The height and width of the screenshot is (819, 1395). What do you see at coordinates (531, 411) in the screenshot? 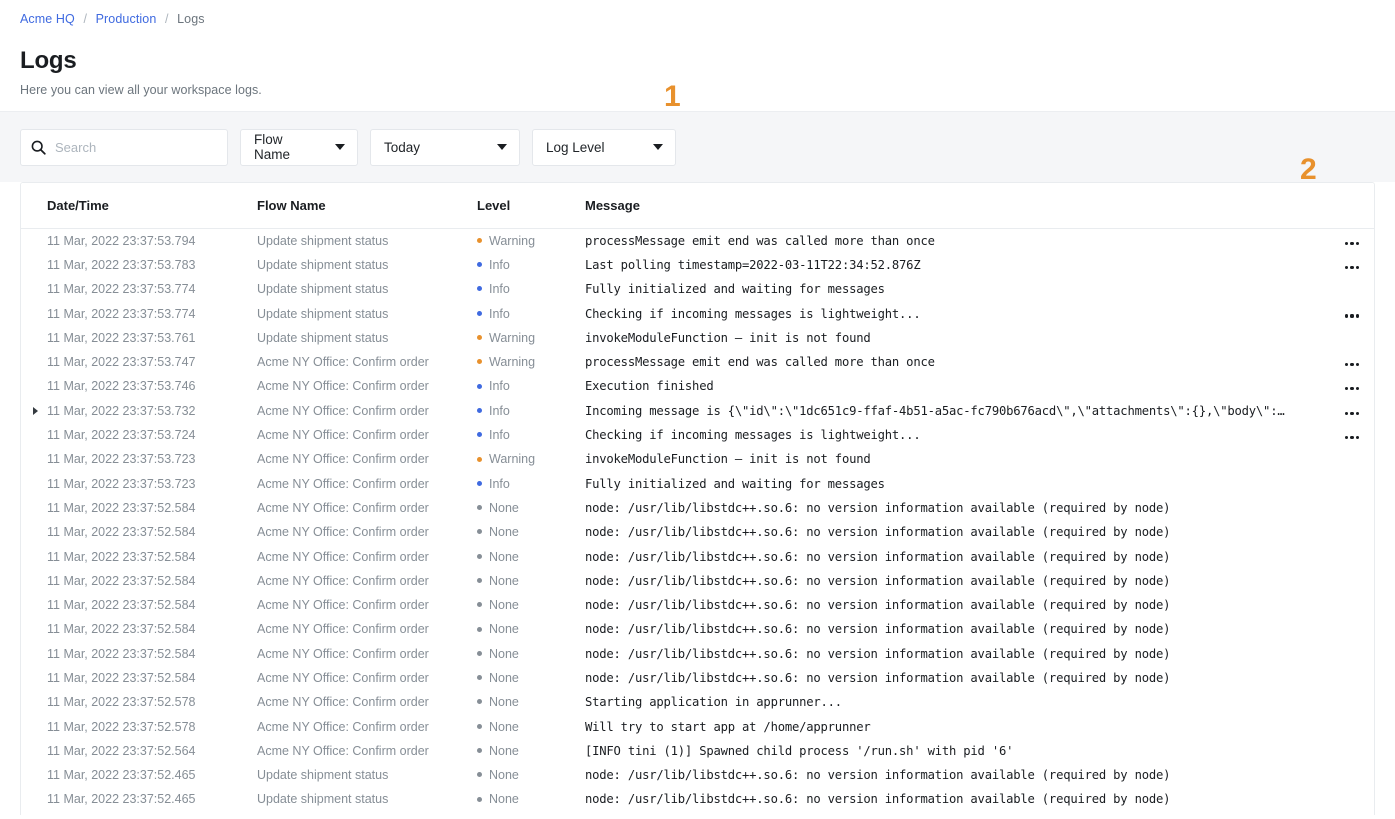
I see `cell-level: Info` at bounding box center [531, 411].